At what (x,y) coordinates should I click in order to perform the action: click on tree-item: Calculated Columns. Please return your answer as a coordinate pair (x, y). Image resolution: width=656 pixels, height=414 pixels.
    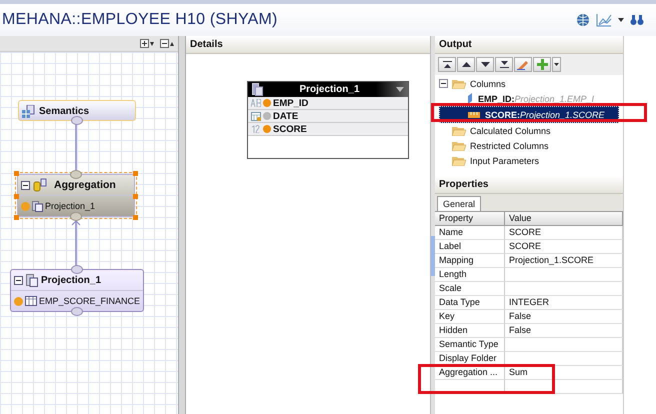
    Looking at the image, I should click on (510, 131).